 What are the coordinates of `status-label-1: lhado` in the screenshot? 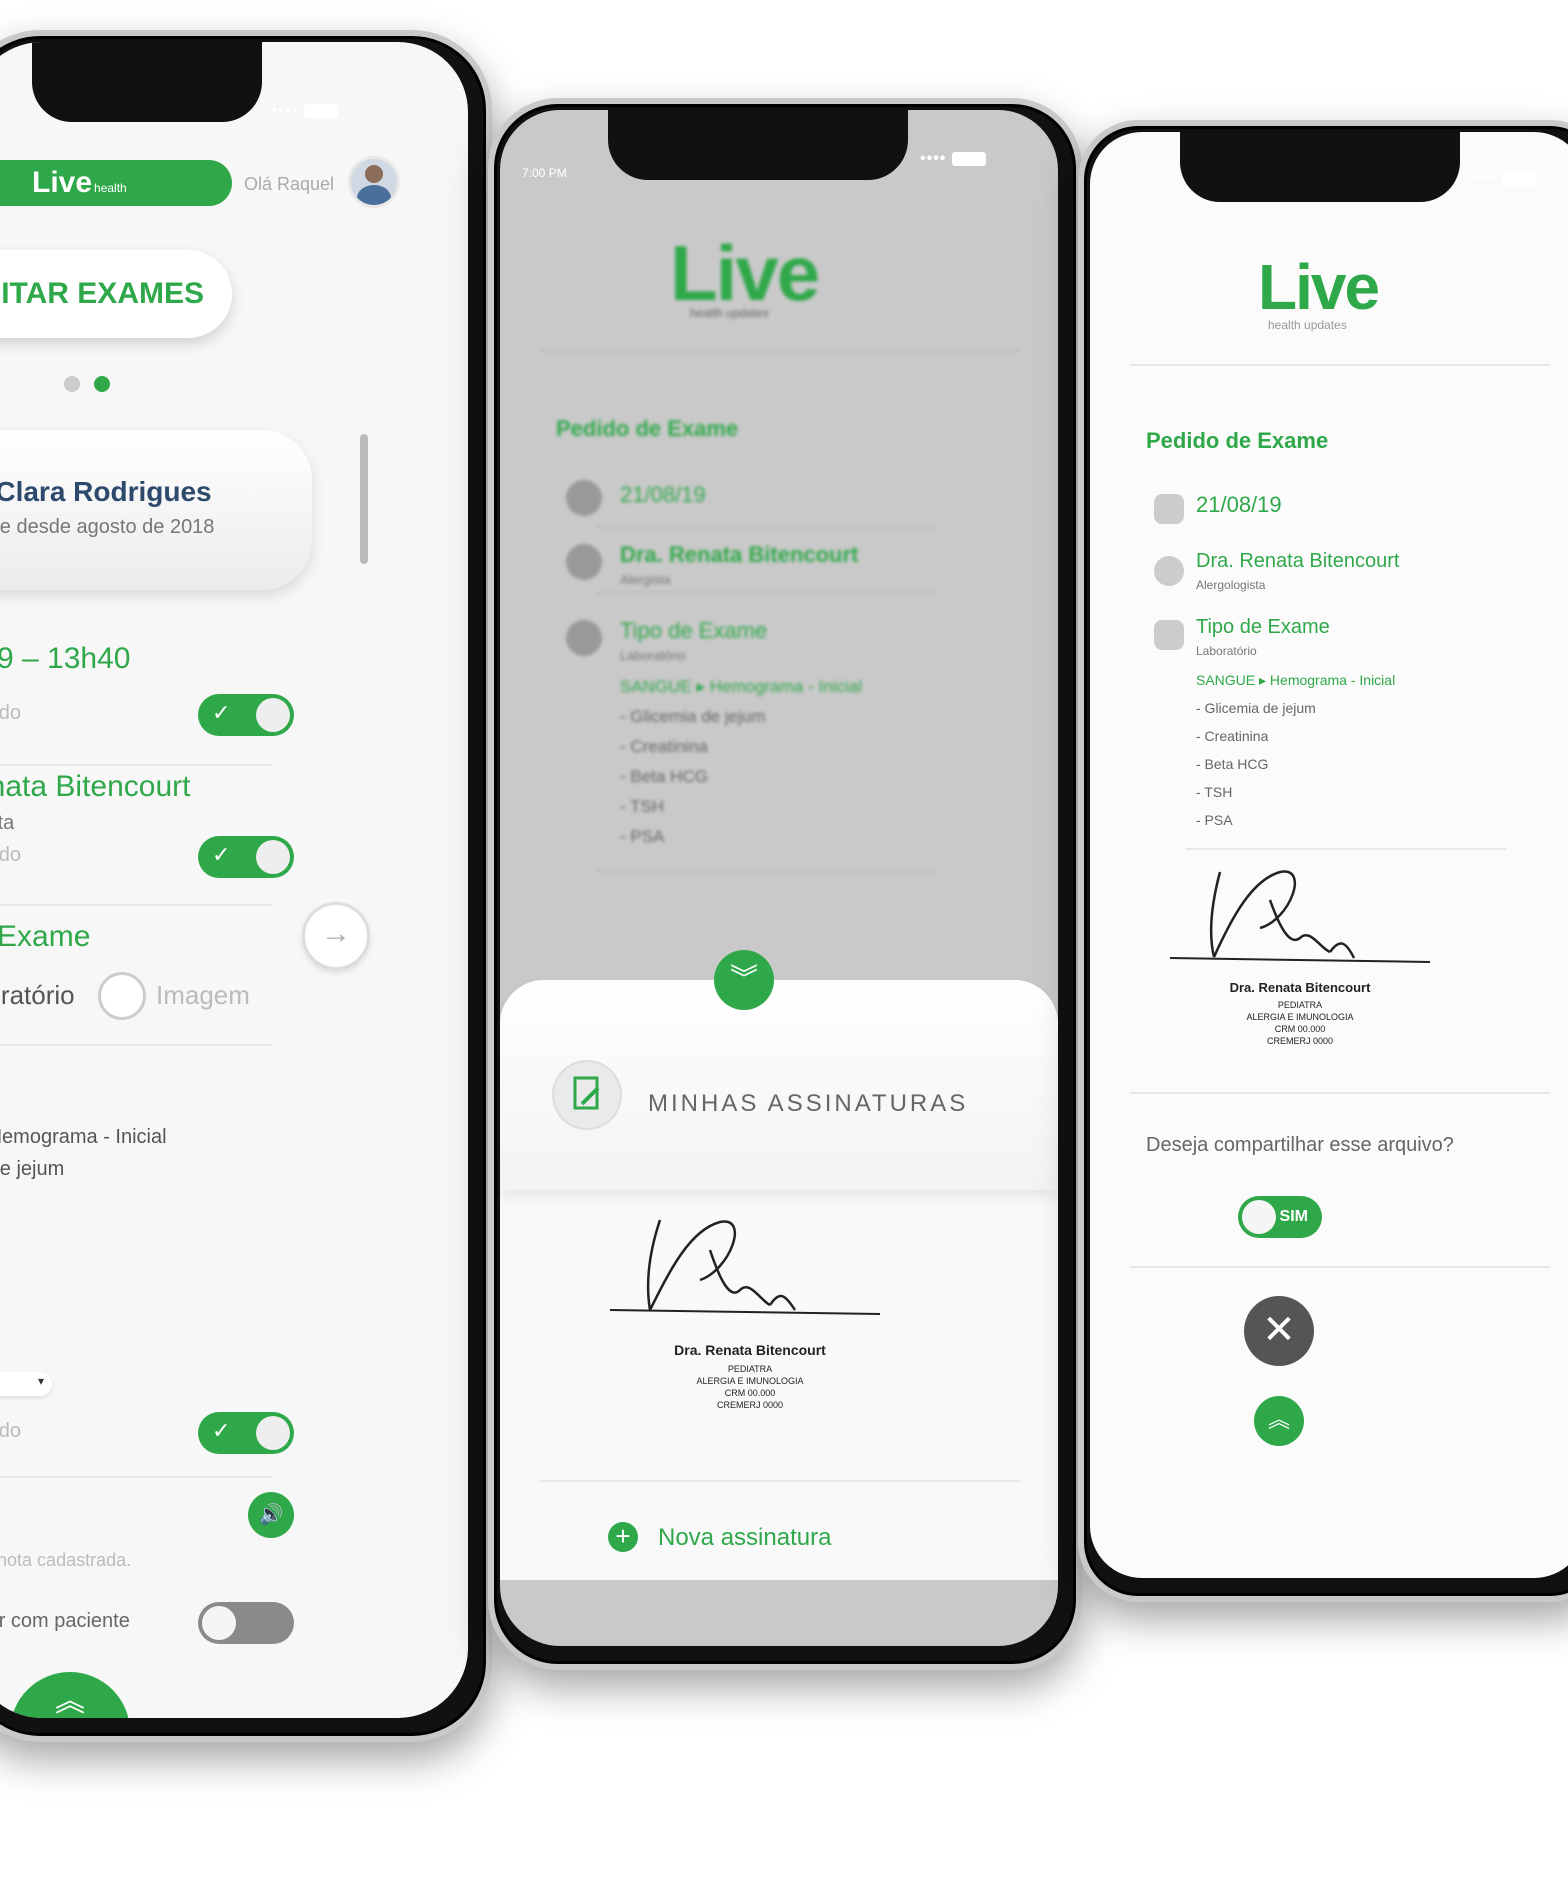 It's located at (10, 713).